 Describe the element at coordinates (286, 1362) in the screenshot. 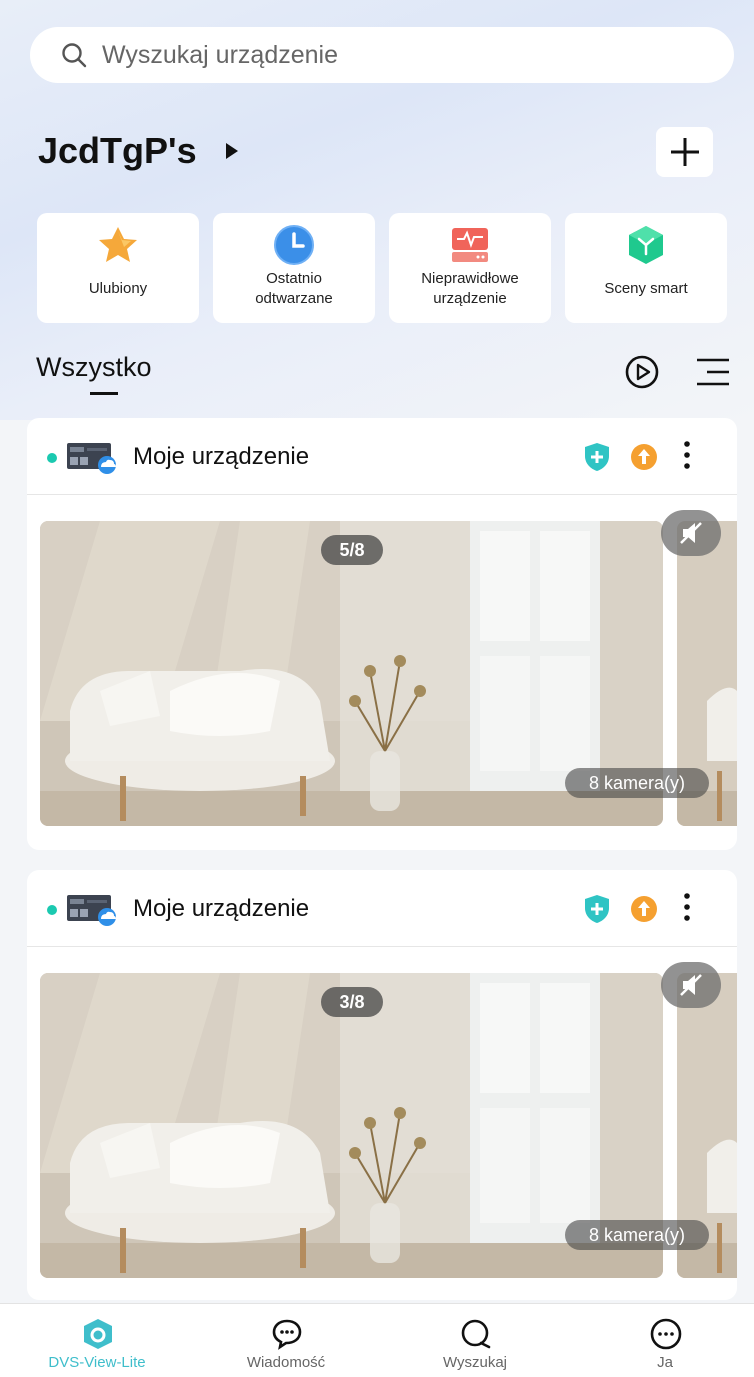

I see `nav-label: Wiadomość` at that location.